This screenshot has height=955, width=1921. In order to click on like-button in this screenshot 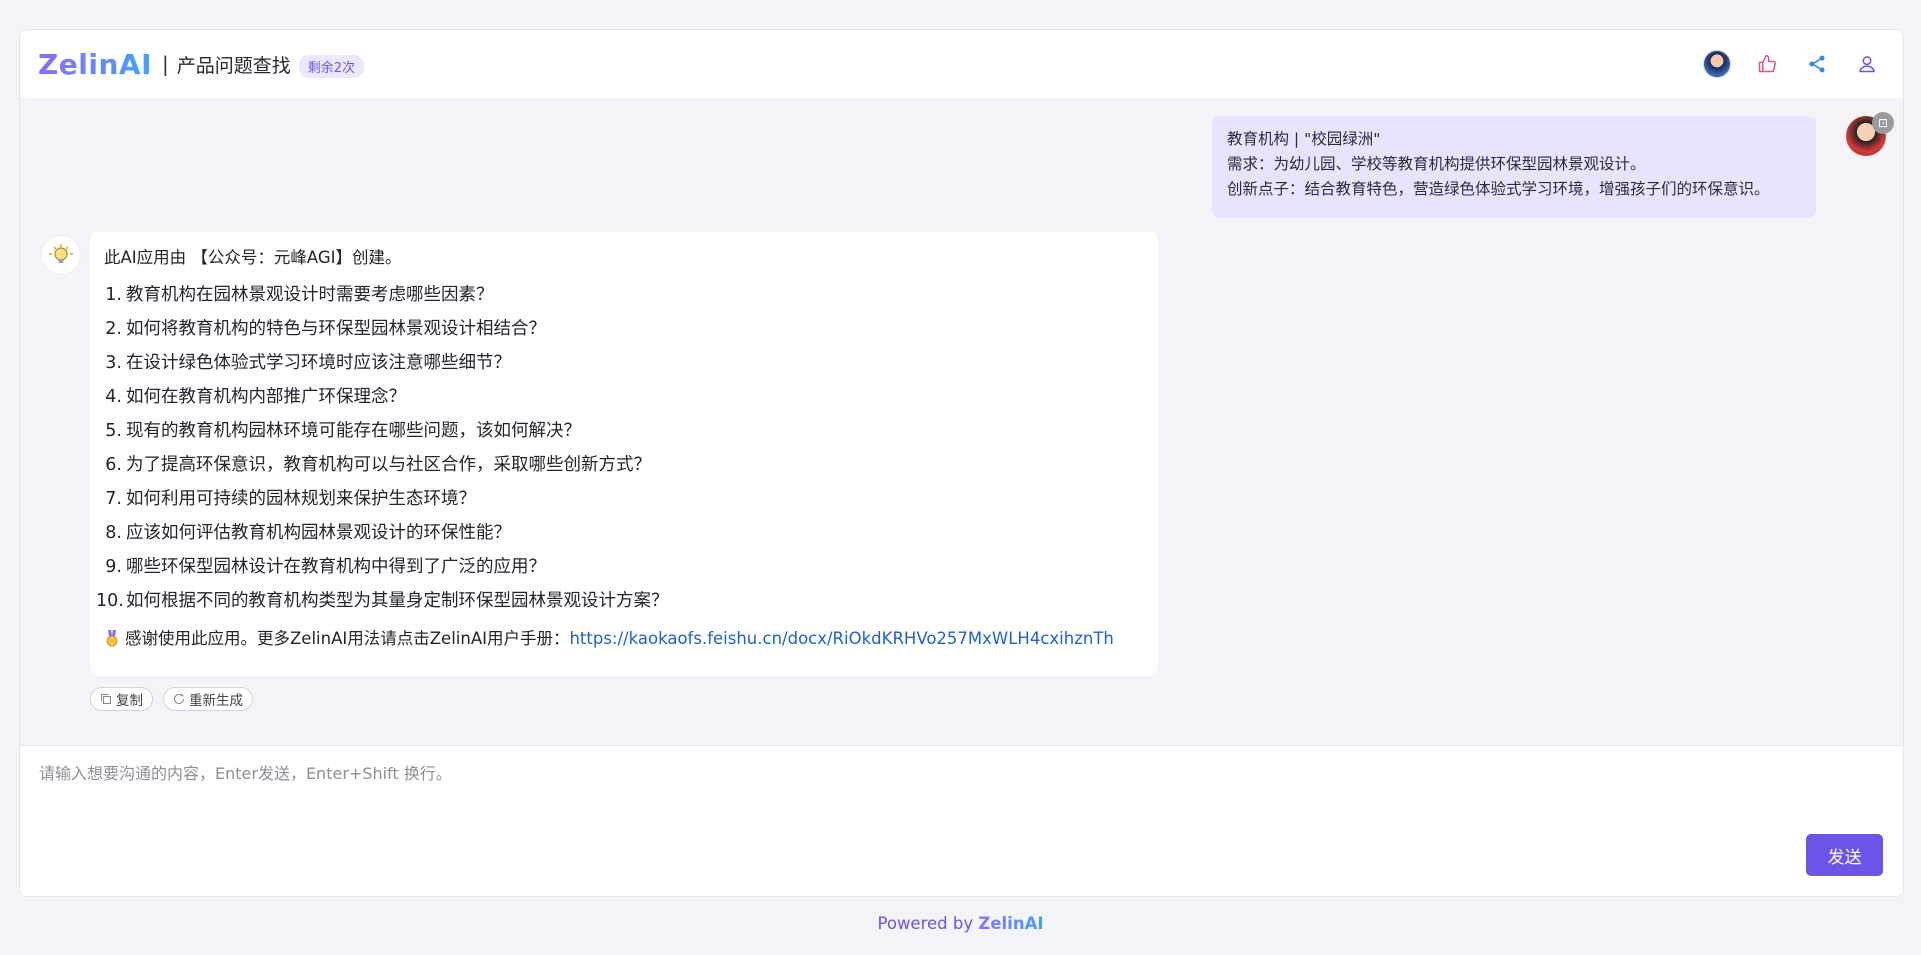, I will do `click(1767, 64)`.